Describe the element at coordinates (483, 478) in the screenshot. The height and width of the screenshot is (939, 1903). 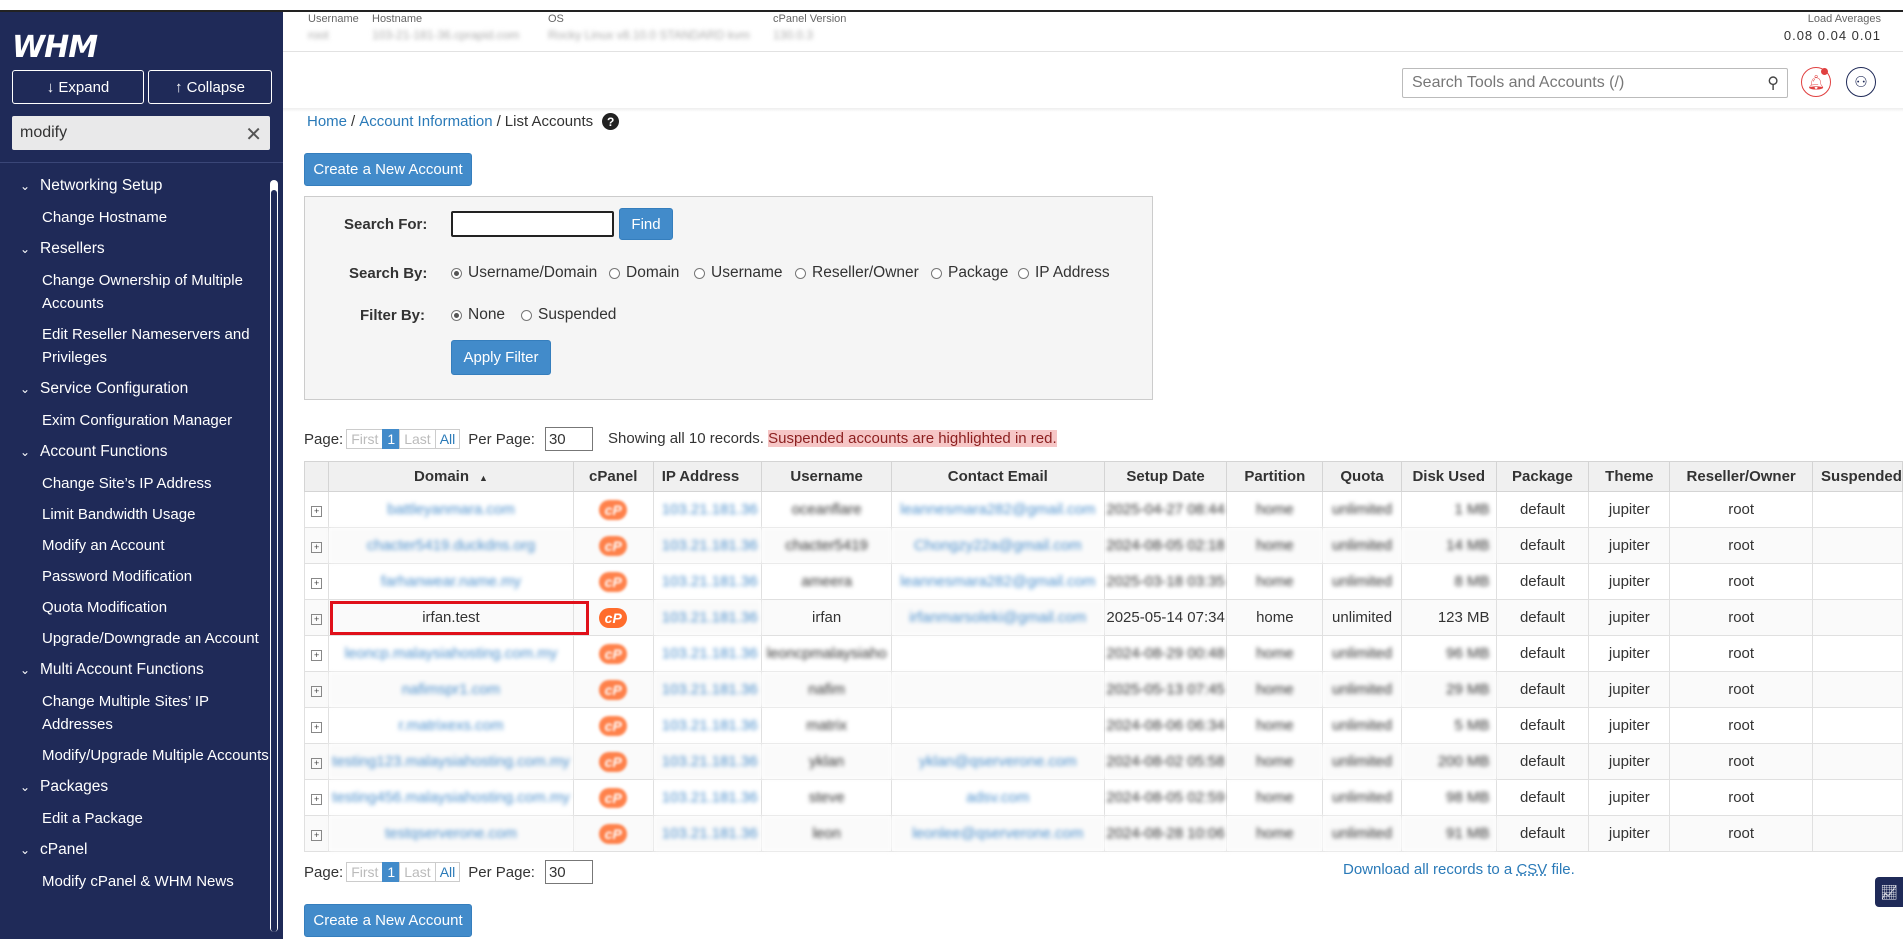
I see `sort-asc-icon: ▲` at that location.